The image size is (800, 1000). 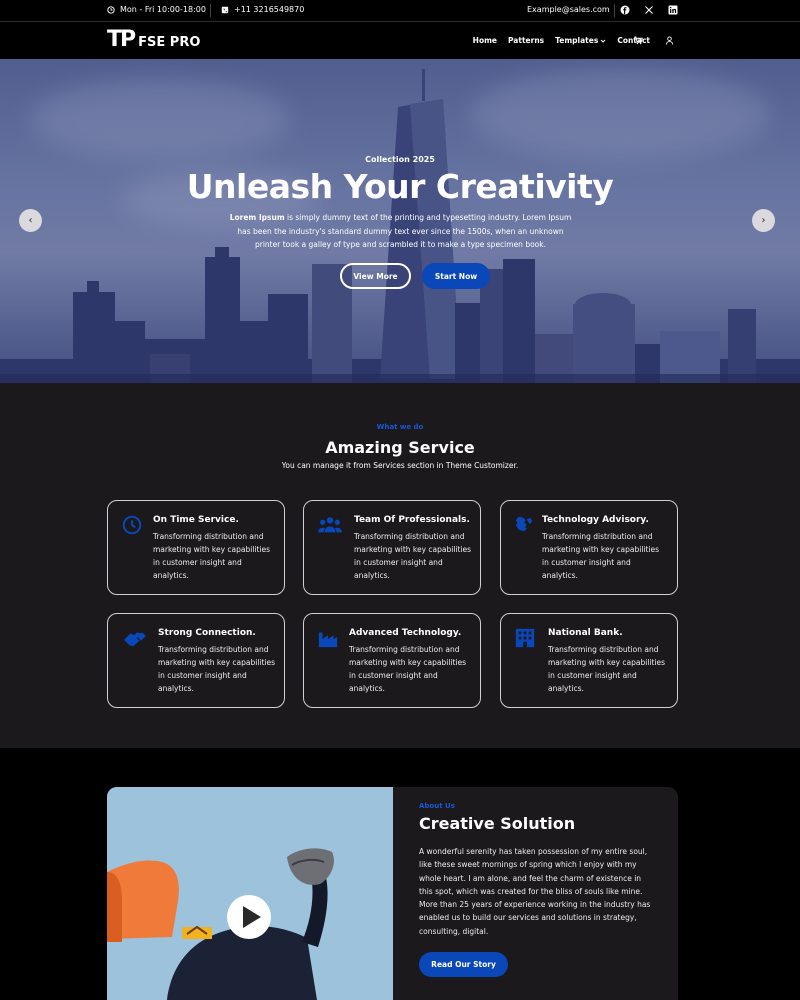 What do you see at coordinates (269, 9) in the screenshot?
I see `phone-text: +11 3216549870` at bounding box center [269, 9].